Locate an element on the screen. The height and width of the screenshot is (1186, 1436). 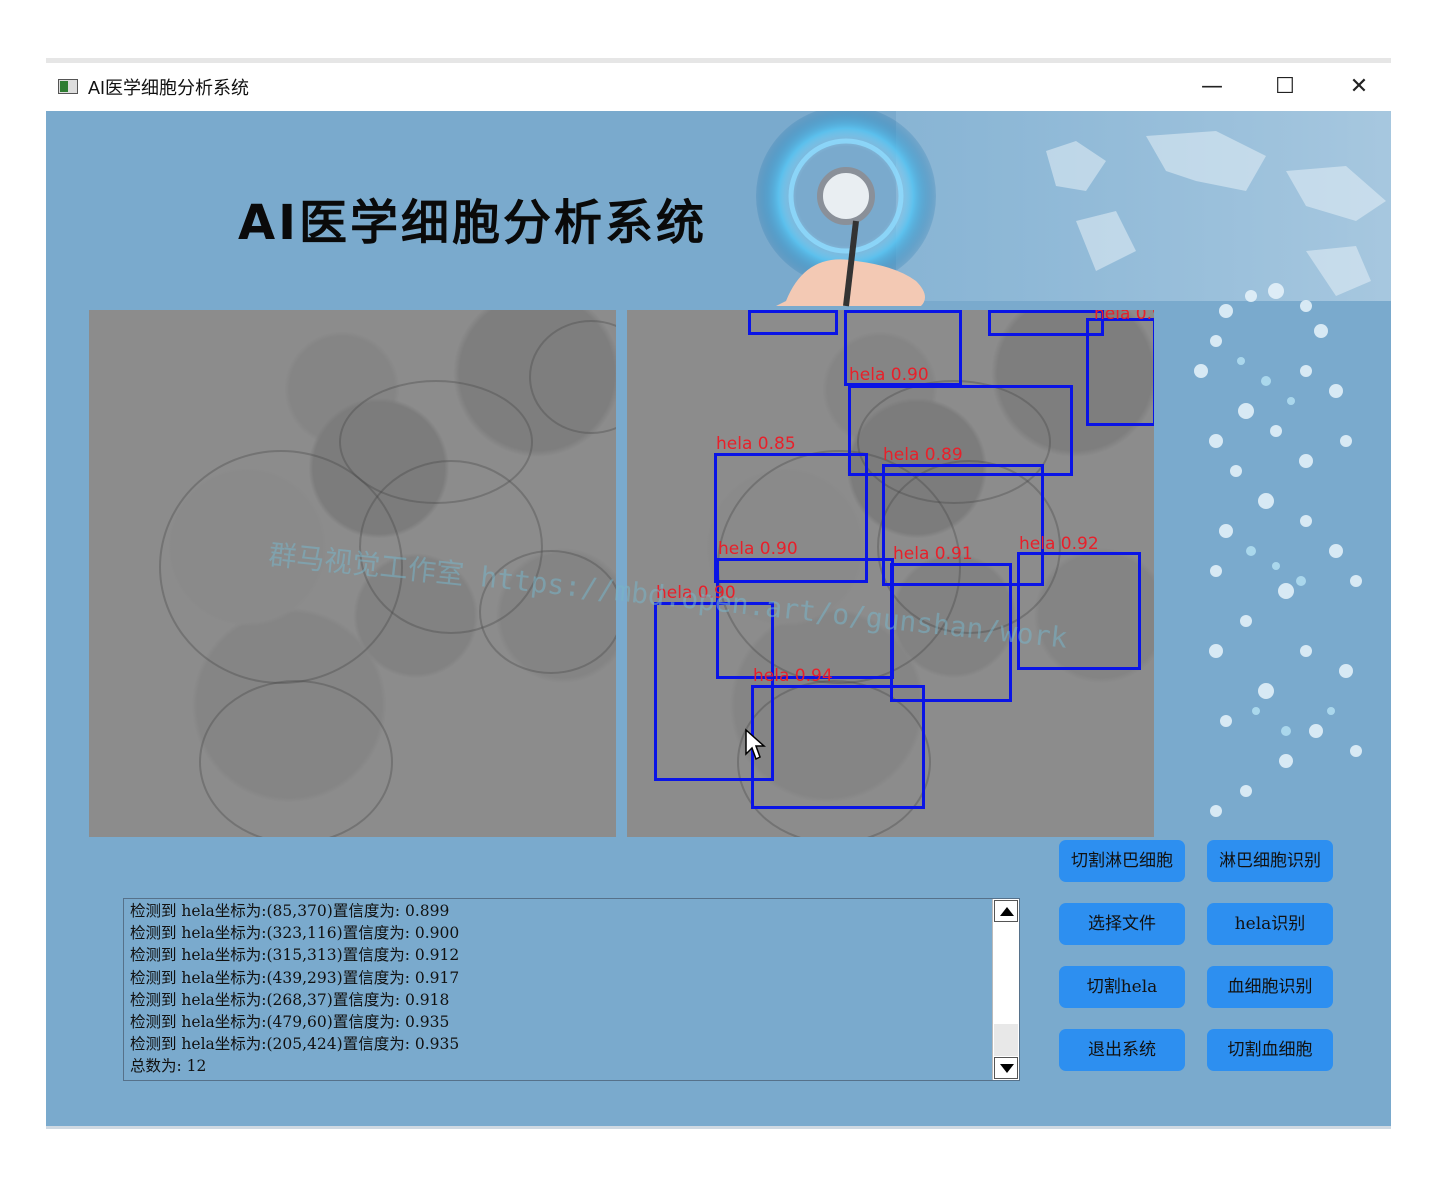
detection-label: hela 0.91 is located at coordinates (933, 554).